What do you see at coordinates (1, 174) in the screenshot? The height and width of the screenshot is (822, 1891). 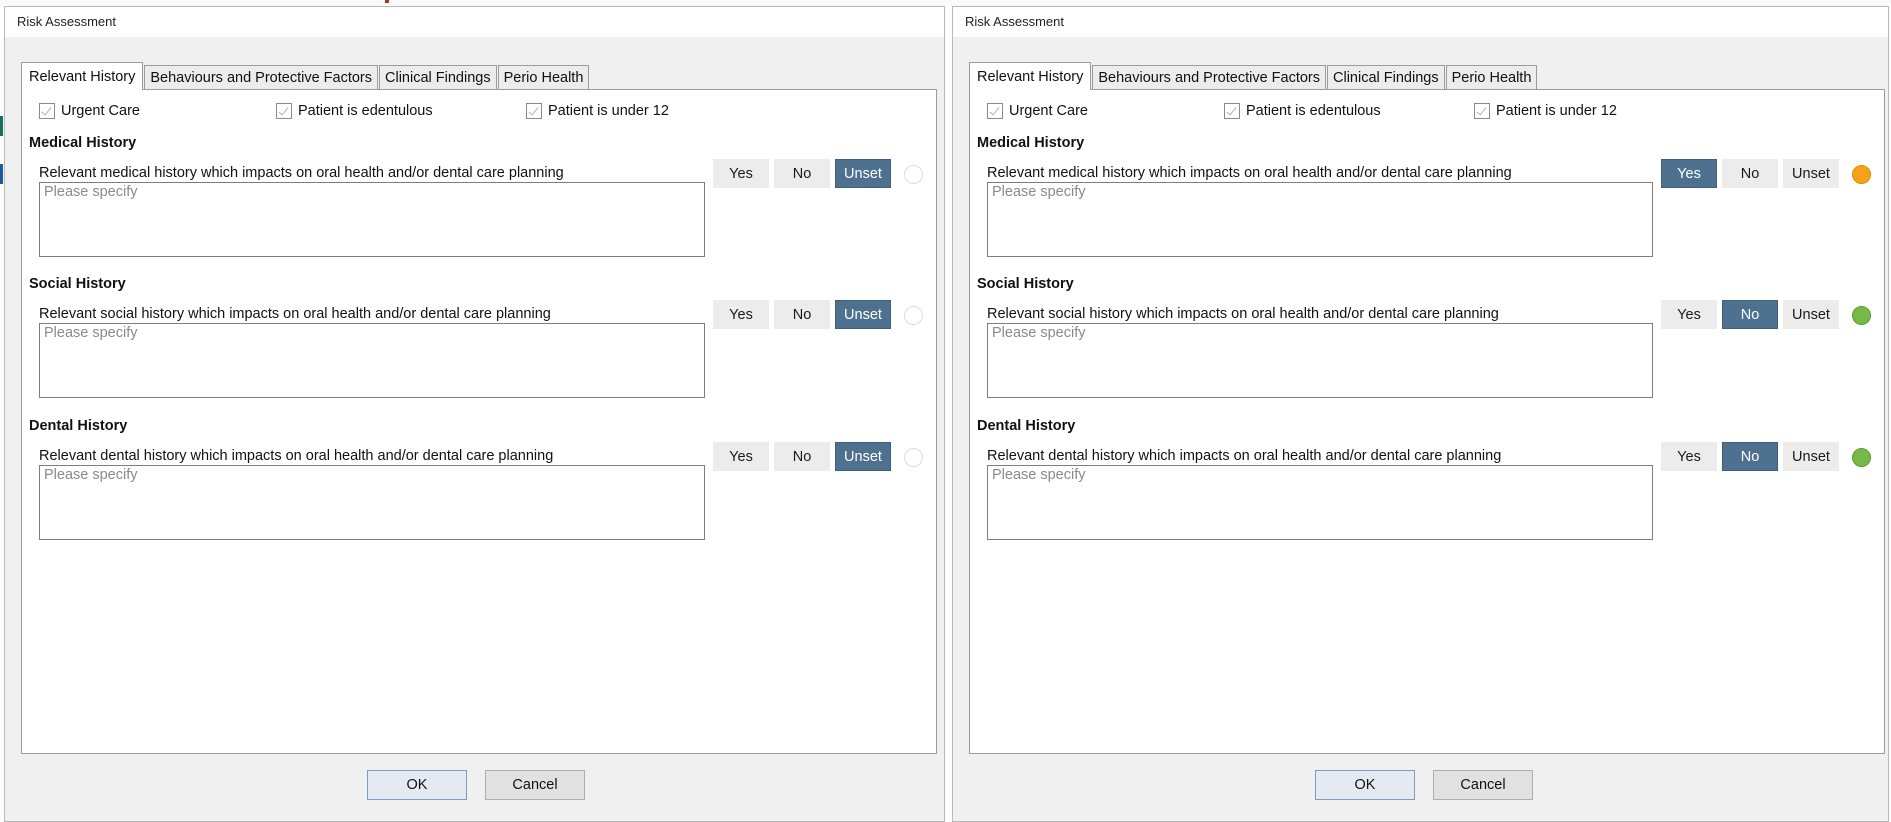 I see `background-edge-blue` at bounding box center [1, 174].